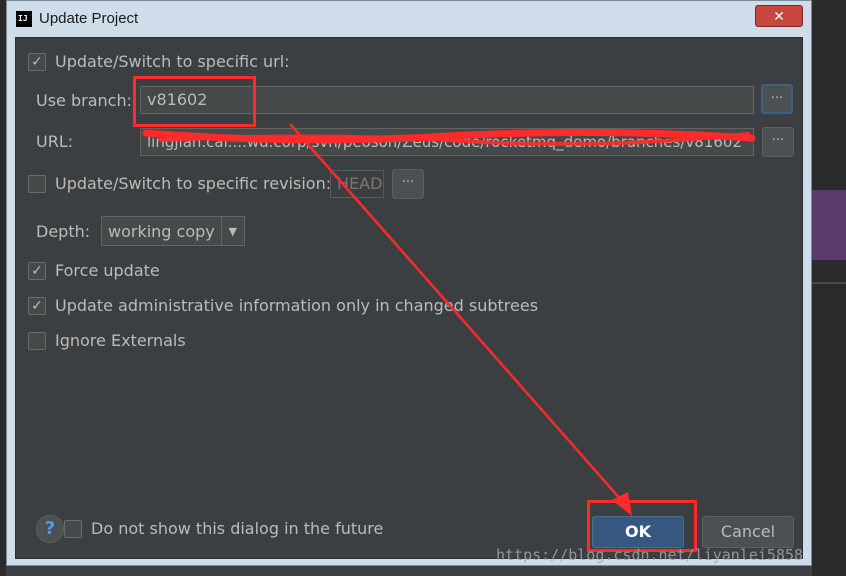 This screenshot has width=846, height=576. What do you see at coordinates (622, 504) in the screenshot?
I see `annotation-arrowhead` at bounding box center [622, 504].